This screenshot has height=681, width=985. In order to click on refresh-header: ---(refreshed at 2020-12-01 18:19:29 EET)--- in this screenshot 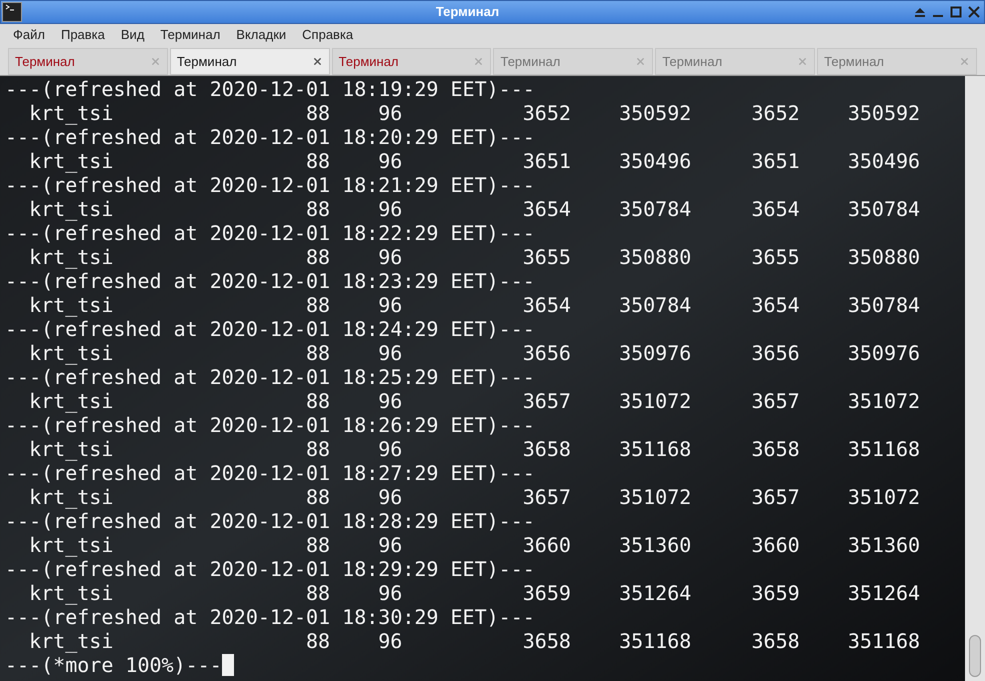, I will do `click(270, 89)`.